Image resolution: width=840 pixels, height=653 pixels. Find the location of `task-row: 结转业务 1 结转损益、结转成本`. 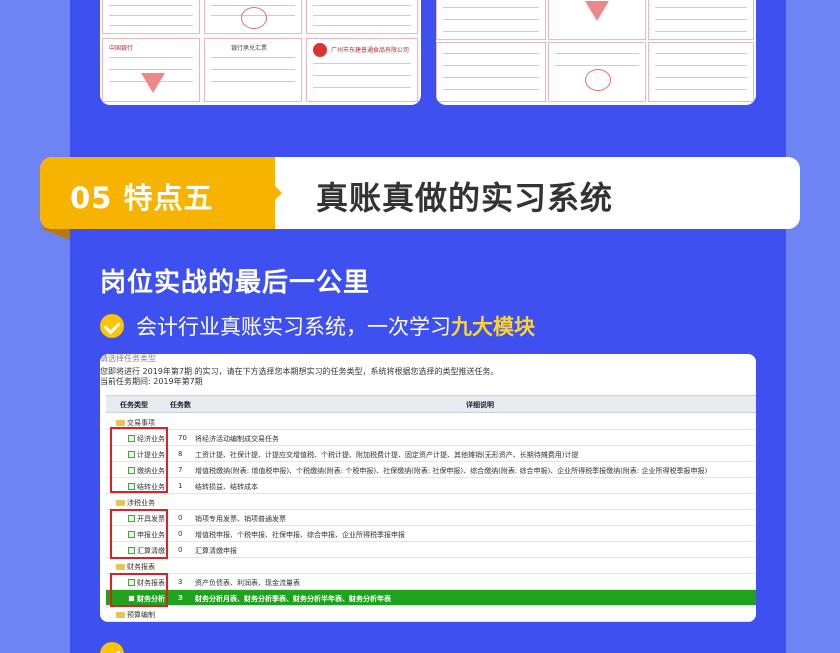

task-row: 结转业务 1 结转损益、结转成本 is located at coordinates (431, 486).